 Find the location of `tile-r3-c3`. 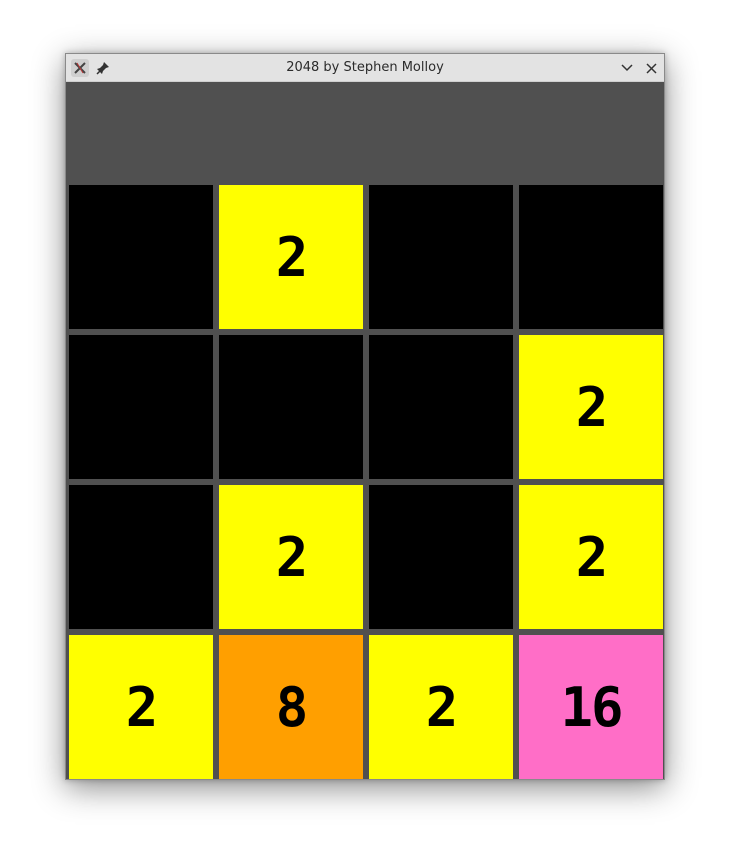

tile-r3-c3 is located at coordinates (441, 557).